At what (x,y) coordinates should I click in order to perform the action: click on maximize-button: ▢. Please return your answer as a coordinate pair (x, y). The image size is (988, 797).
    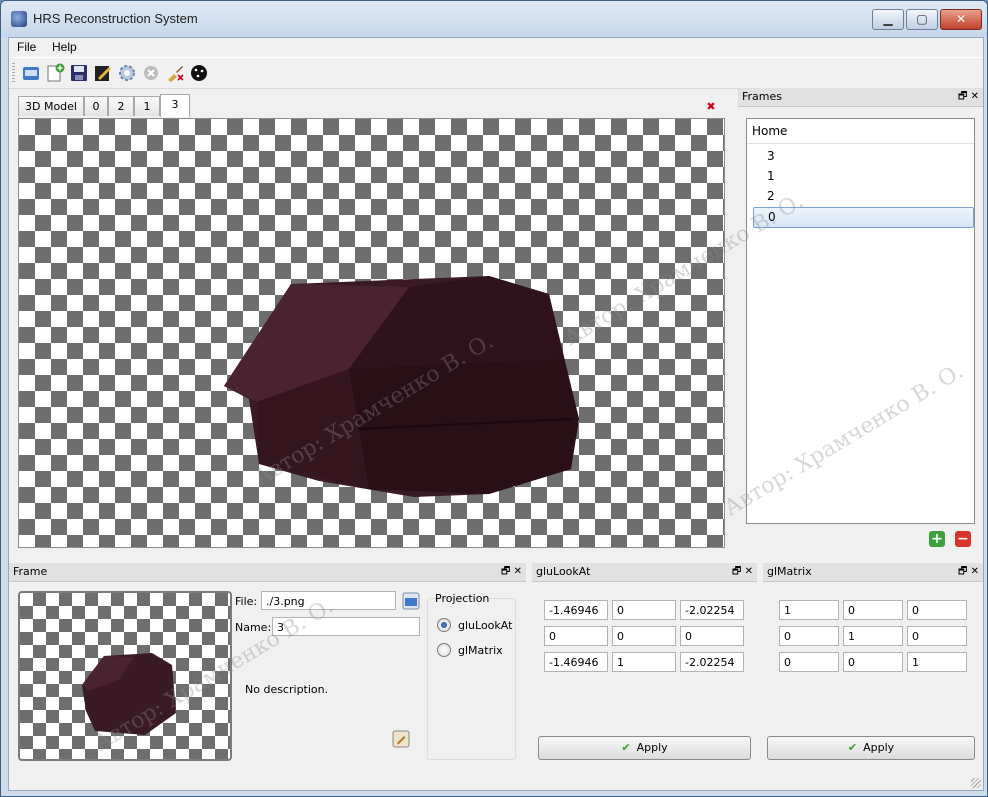
    Looking at the image, I should click on (922, 19).